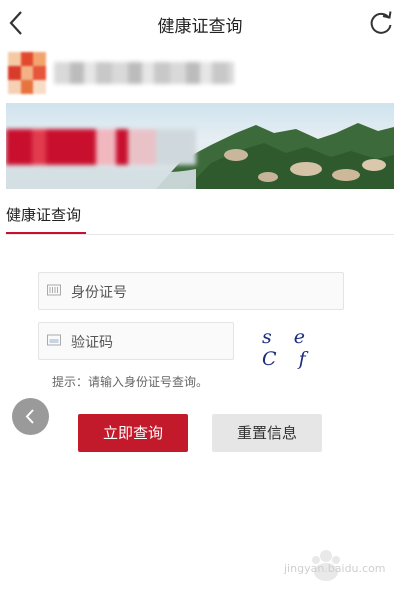 This screenshot has width=400, height=602. Describe the element at coordinates (133, 433) in the screenshot. I see `query-button: 立即查询` at that location.